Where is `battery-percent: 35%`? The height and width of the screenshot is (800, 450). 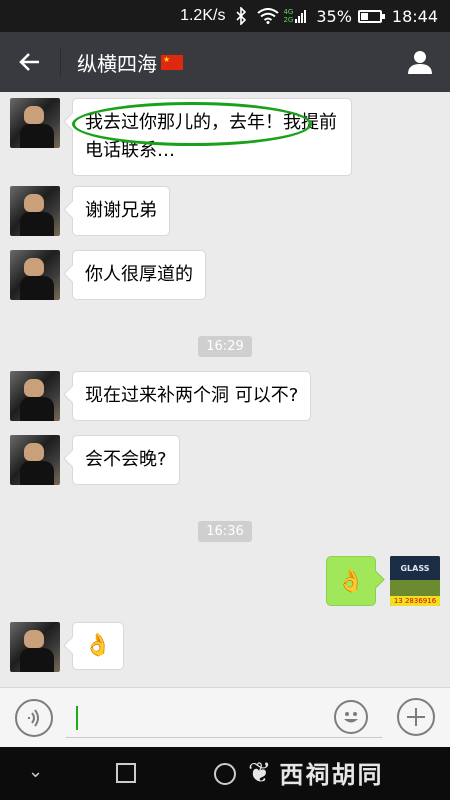
battery-percent: 35% is located at coordinates (334, 16).